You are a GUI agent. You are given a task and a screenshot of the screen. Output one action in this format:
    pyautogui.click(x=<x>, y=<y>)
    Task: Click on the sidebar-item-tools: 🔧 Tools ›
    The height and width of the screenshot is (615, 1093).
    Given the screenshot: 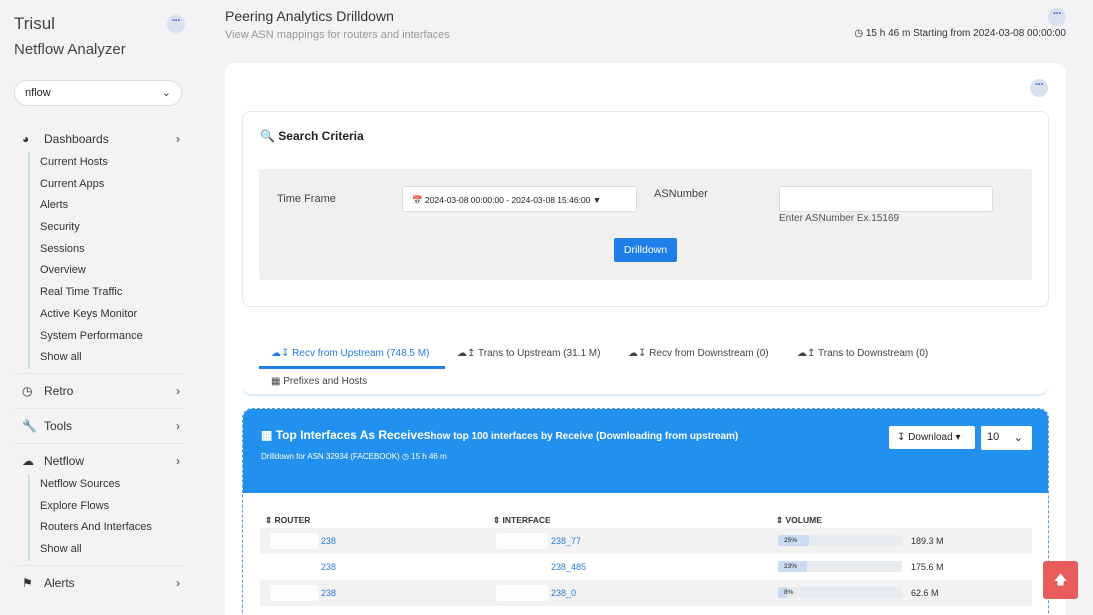 What is the action you would take?
    pyautogui.click(x=99, y=426)
    